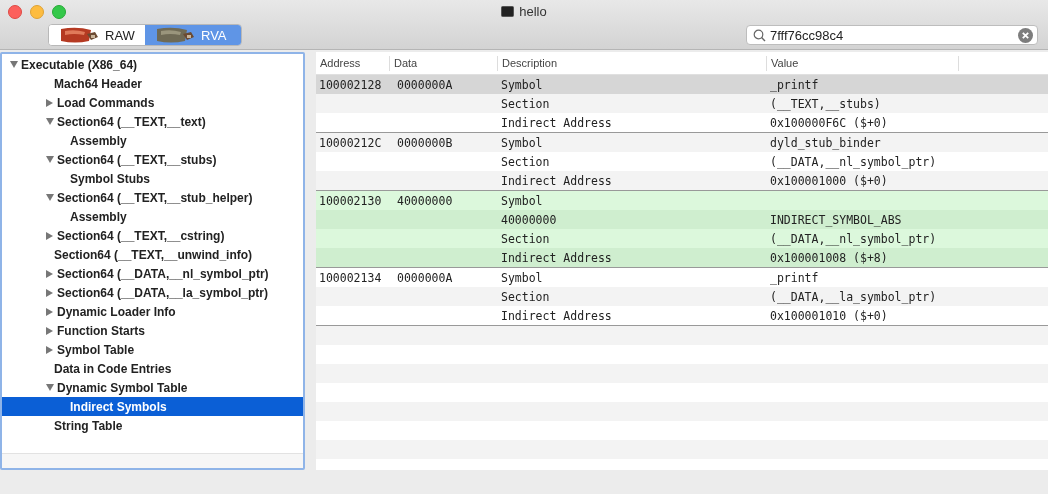 The image size is (1048, 494). What do you see at coordinates (350, 200) in the screenshot?
I see `table-cell: 100002130` at bounding box center [350, 200].